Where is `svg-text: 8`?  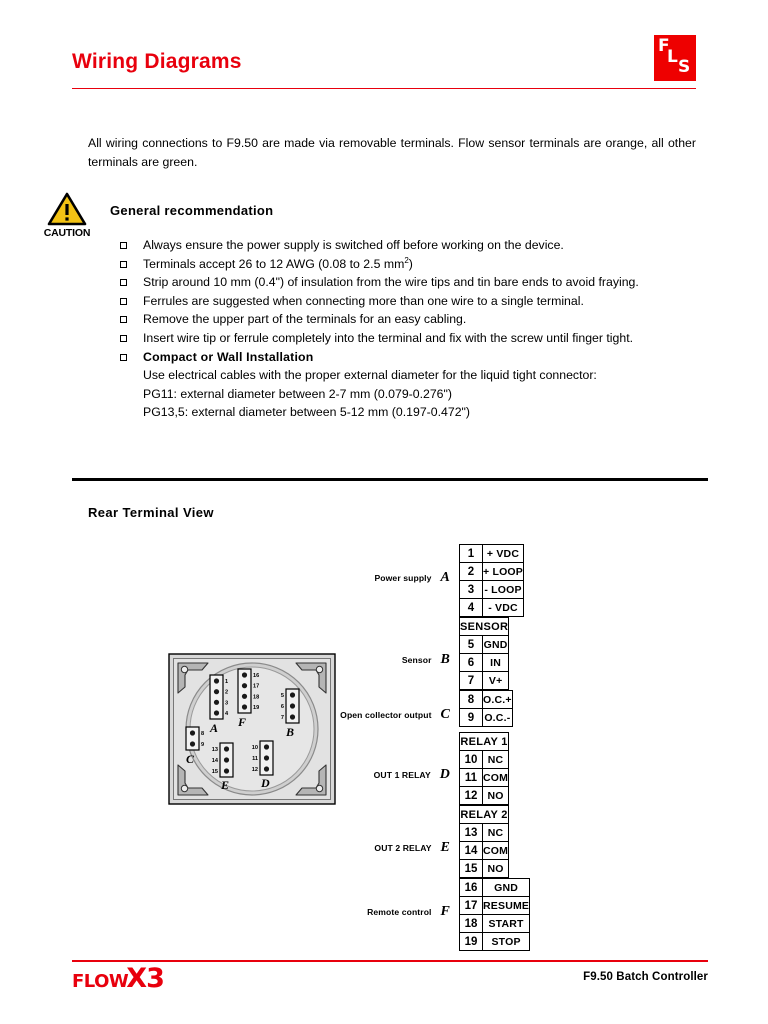
svg-text: 8 is located at coordinates (202, 734).